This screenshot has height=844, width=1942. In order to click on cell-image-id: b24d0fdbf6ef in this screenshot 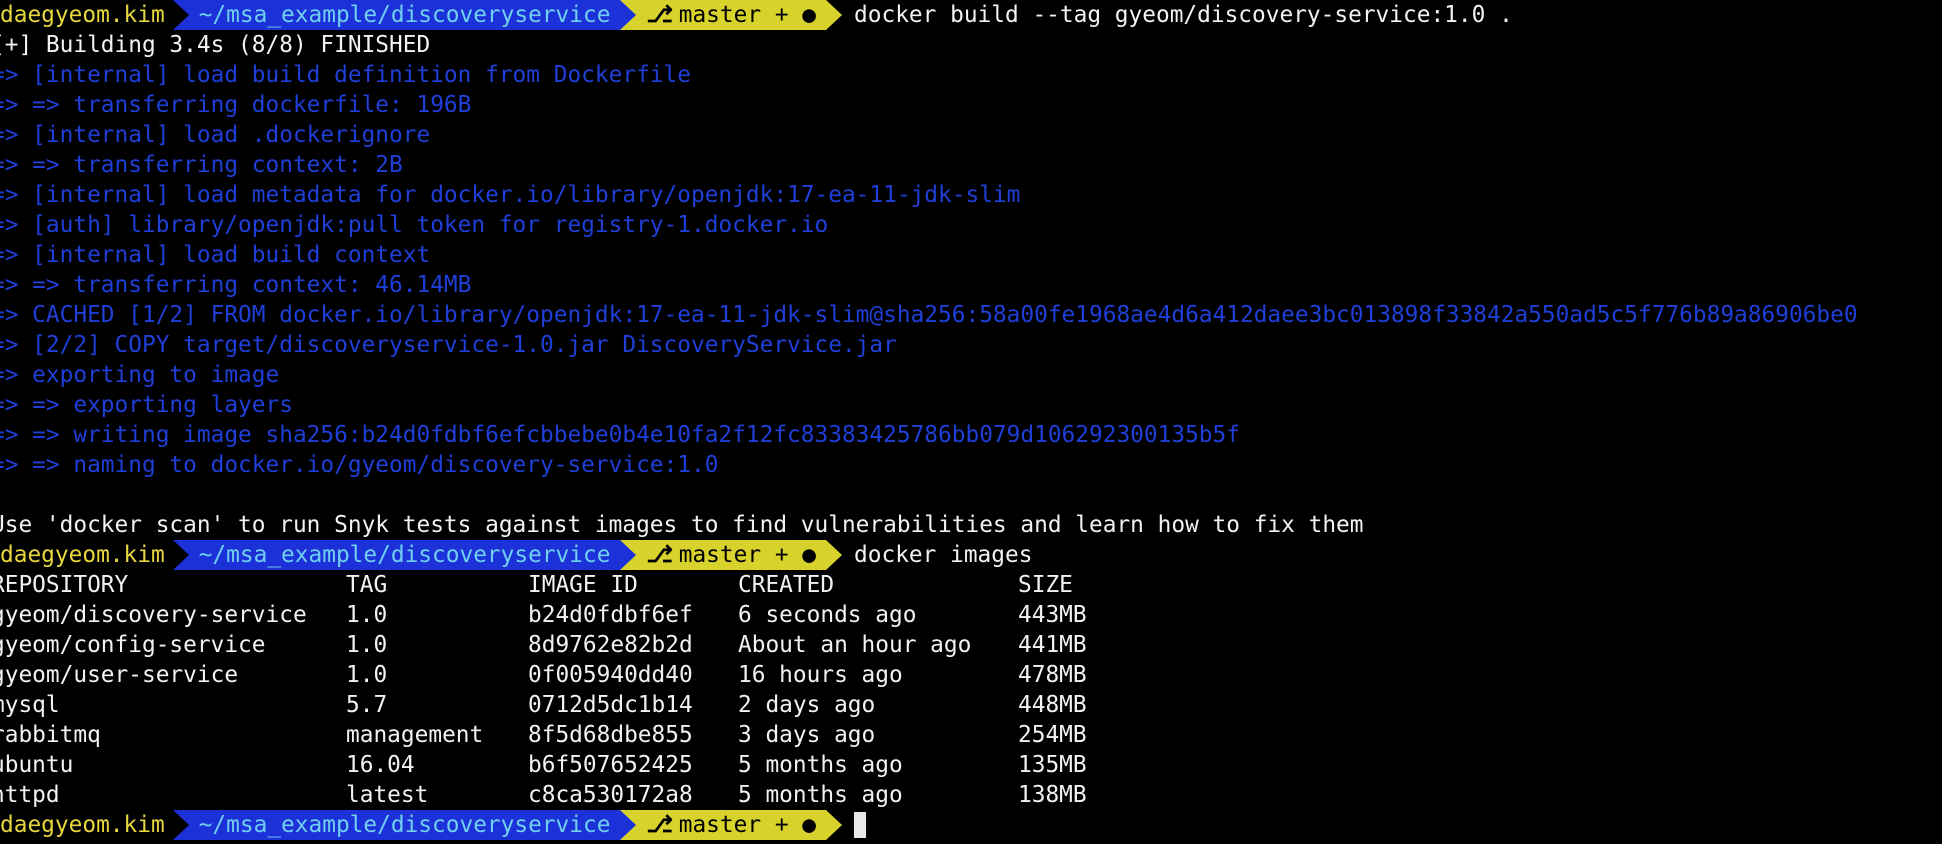, I will do `click(610, 615)`.